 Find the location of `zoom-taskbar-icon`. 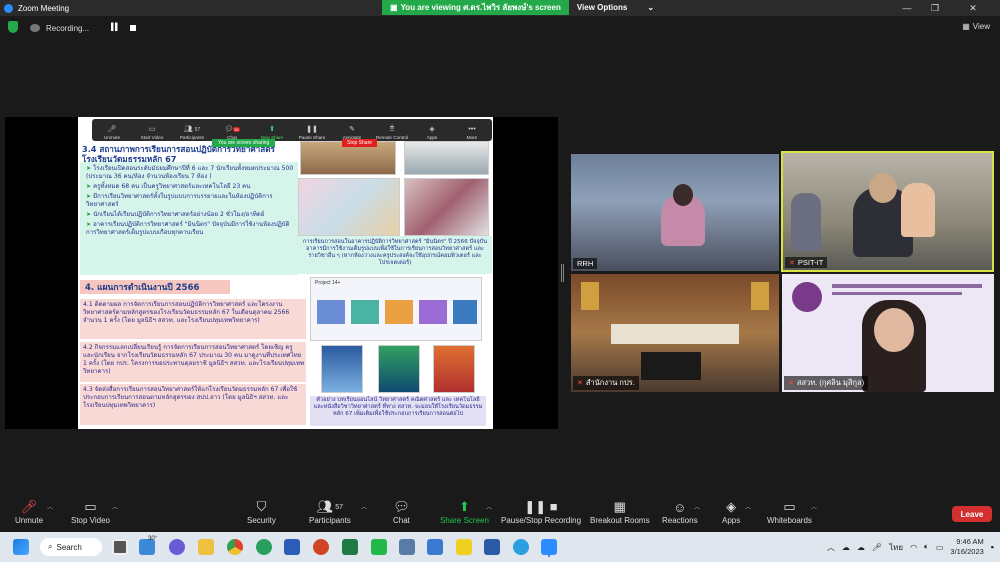

zoom-taskbar-icon is located at coordinates (549, 547).